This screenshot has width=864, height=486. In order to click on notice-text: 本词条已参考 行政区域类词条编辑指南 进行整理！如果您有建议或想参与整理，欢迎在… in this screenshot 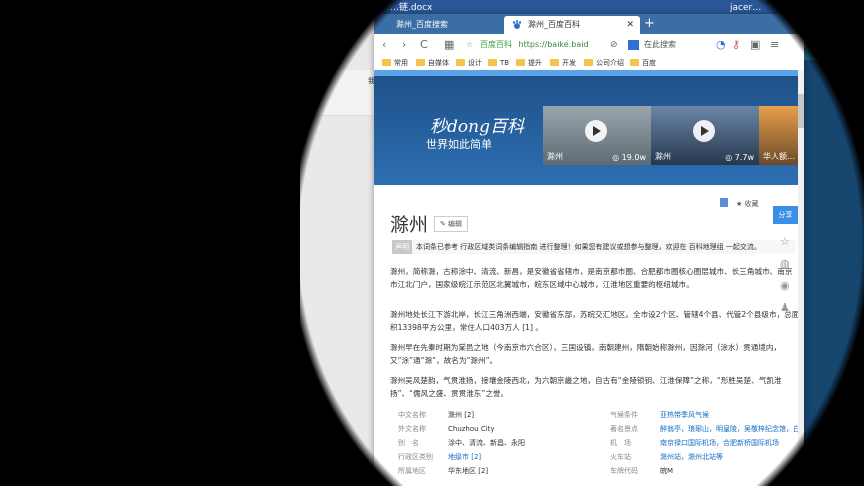, I will do `click(588, 247)`.